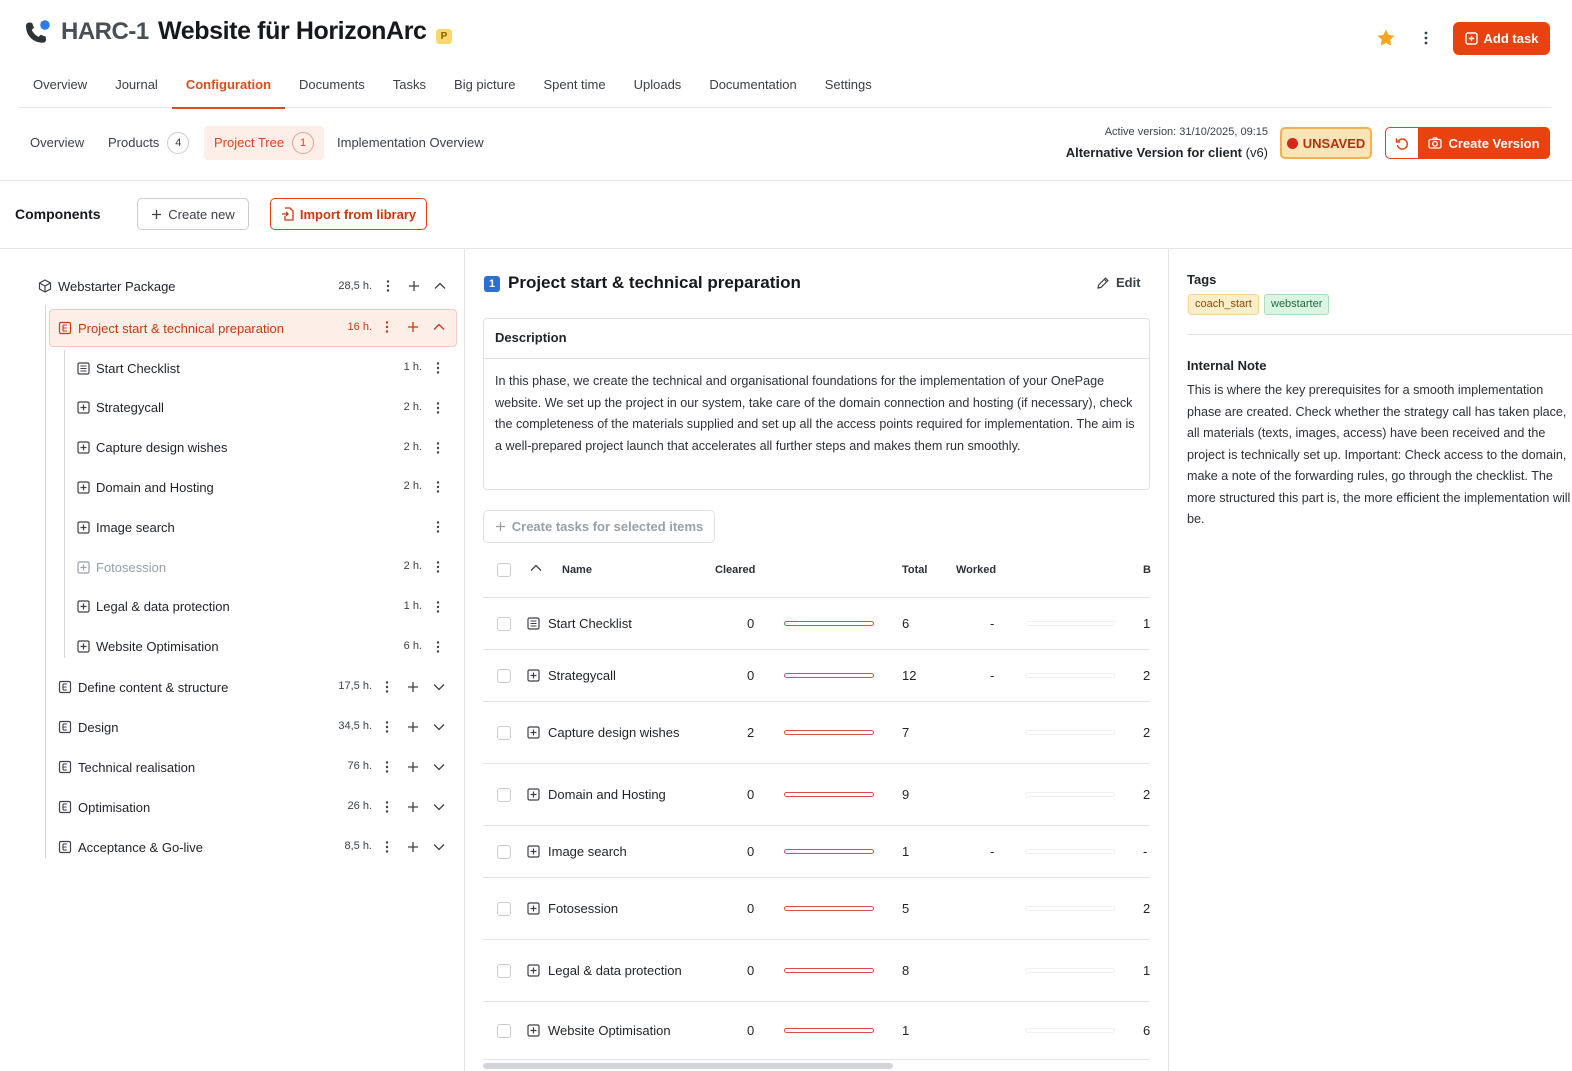 This screenshot has height=1071, width=1572. Describe the element at coordinates (1147, 970) in the screenshot. I see `row-b: 1` at that location.